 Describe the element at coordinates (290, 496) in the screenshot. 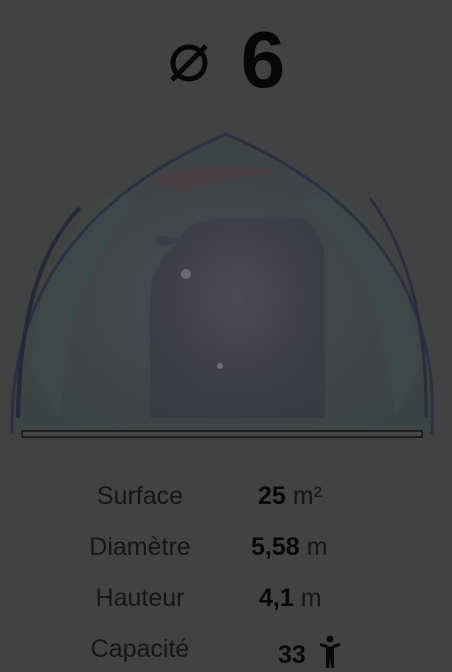

I see `spec-value: 25 m²` at that location.